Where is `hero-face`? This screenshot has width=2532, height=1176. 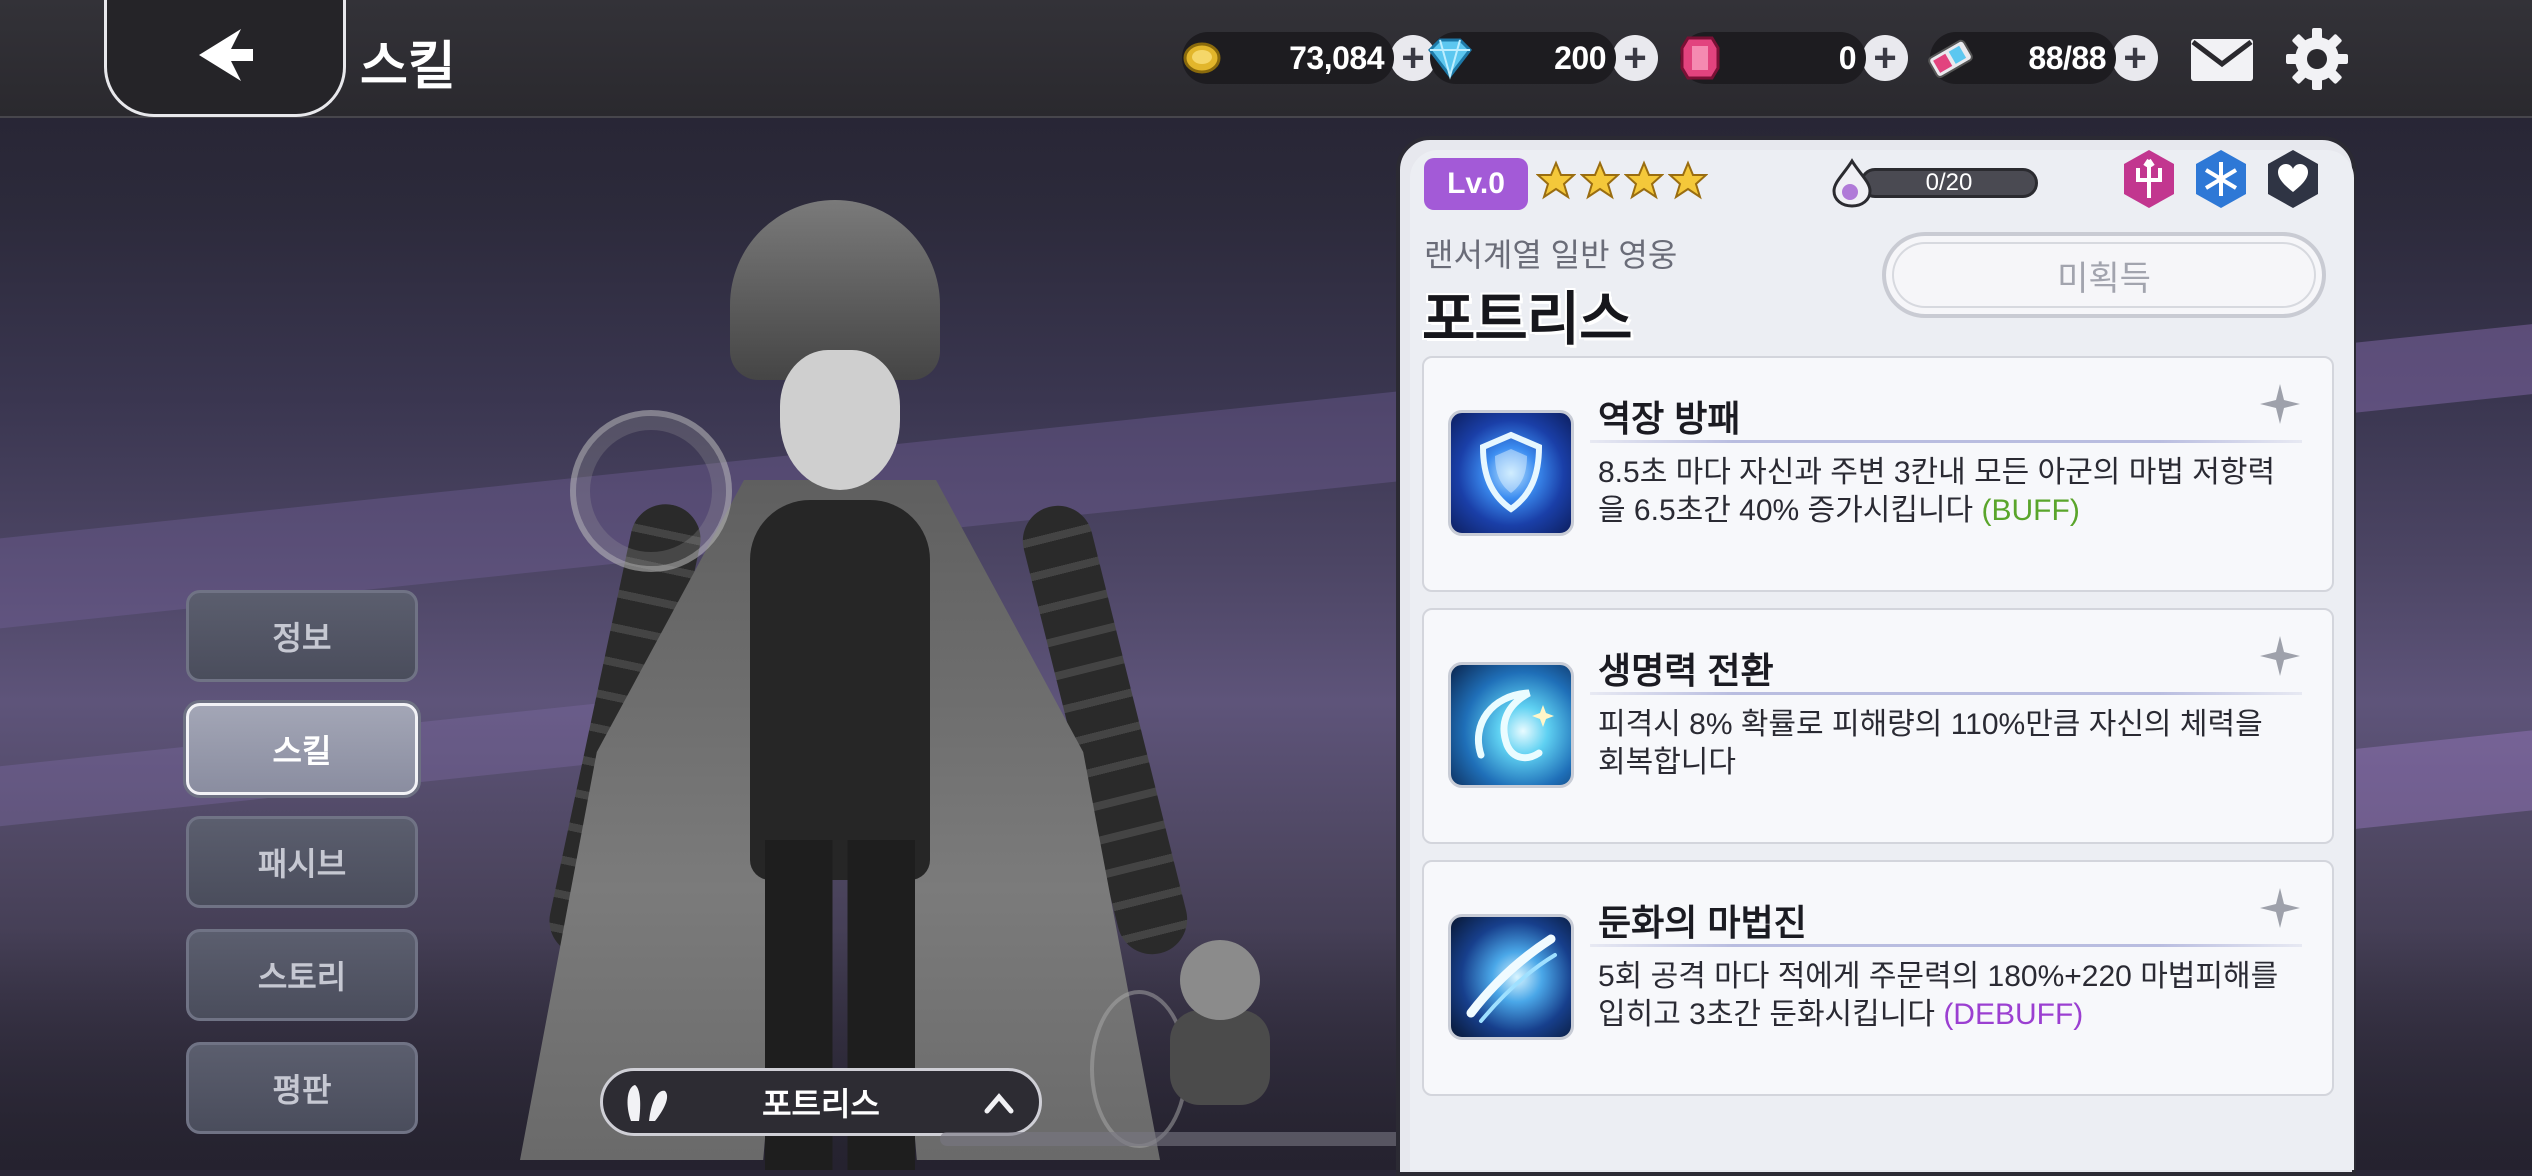 hero-face is located at coordinates (840, 420).